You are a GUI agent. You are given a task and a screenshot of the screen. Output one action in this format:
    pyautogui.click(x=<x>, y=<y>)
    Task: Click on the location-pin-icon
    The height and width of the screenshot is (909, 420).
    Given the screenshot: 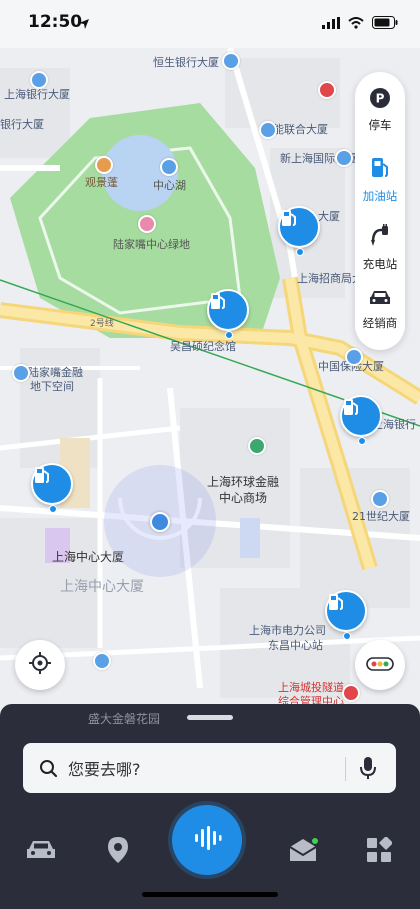 What is the action you would take?
    pyautogui.click(x=118, y=852)
    